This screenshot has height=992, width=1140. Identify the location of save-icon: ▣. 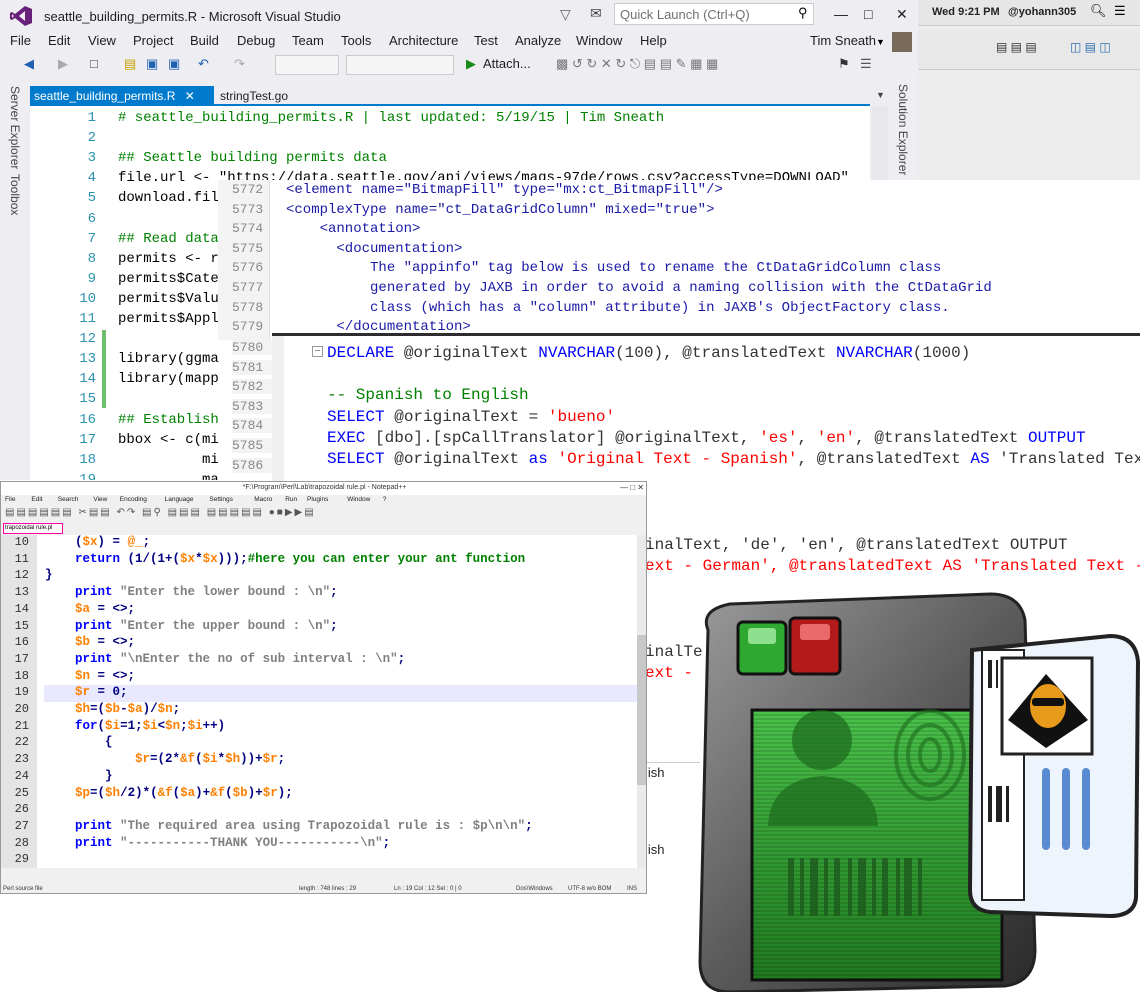
(152, 64).